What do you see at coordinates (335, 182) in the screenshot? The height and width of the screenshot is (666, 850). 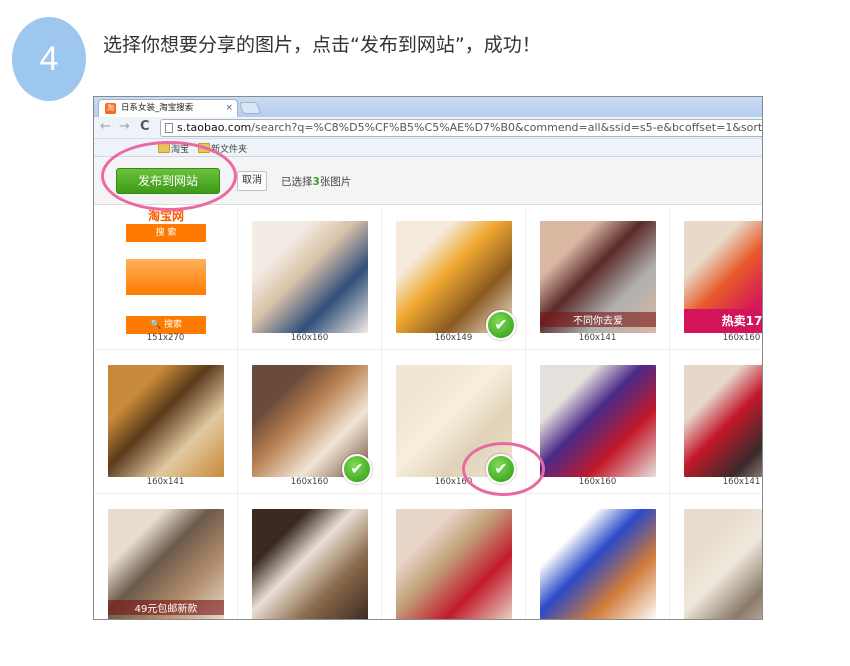 I see `selected-suffix: 张图片` at bounding box center [335, 182].